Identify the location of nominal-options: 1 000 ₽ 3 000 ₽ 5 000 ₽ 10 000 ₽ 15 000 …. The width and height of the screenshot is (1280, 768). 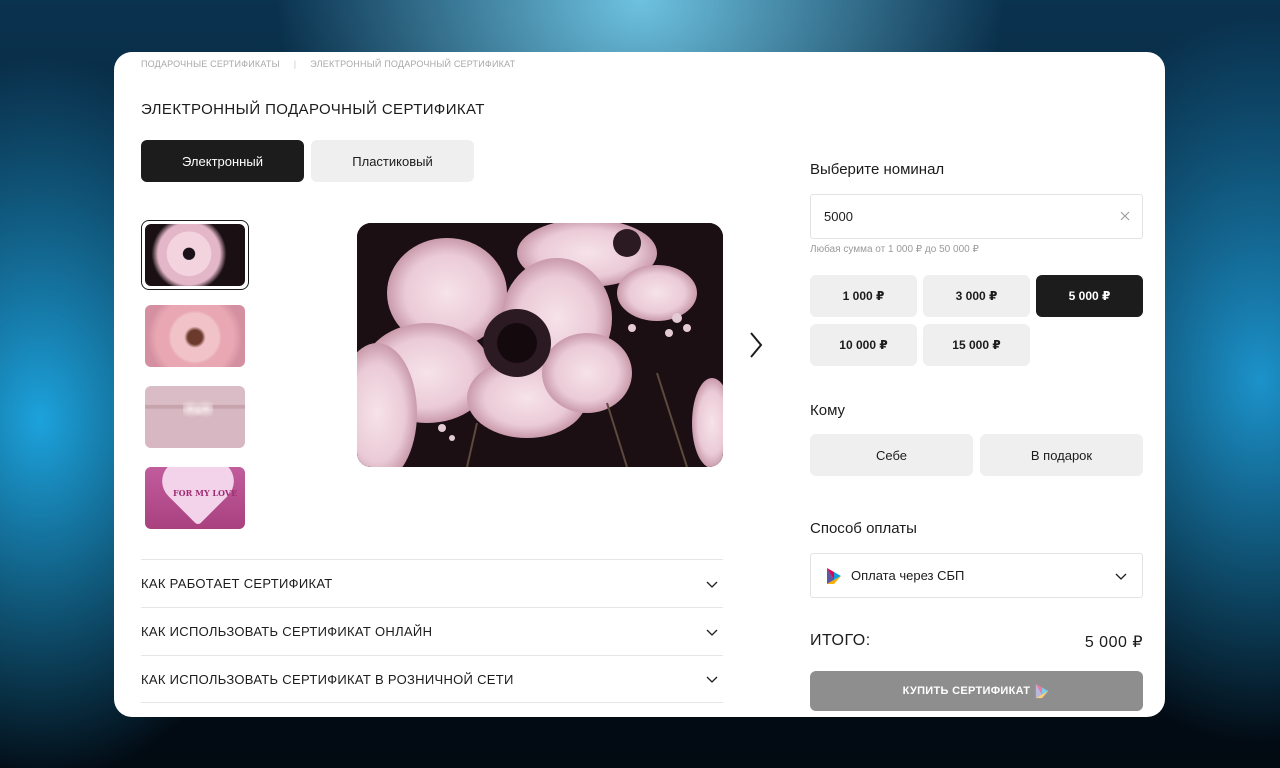
(976, 320).